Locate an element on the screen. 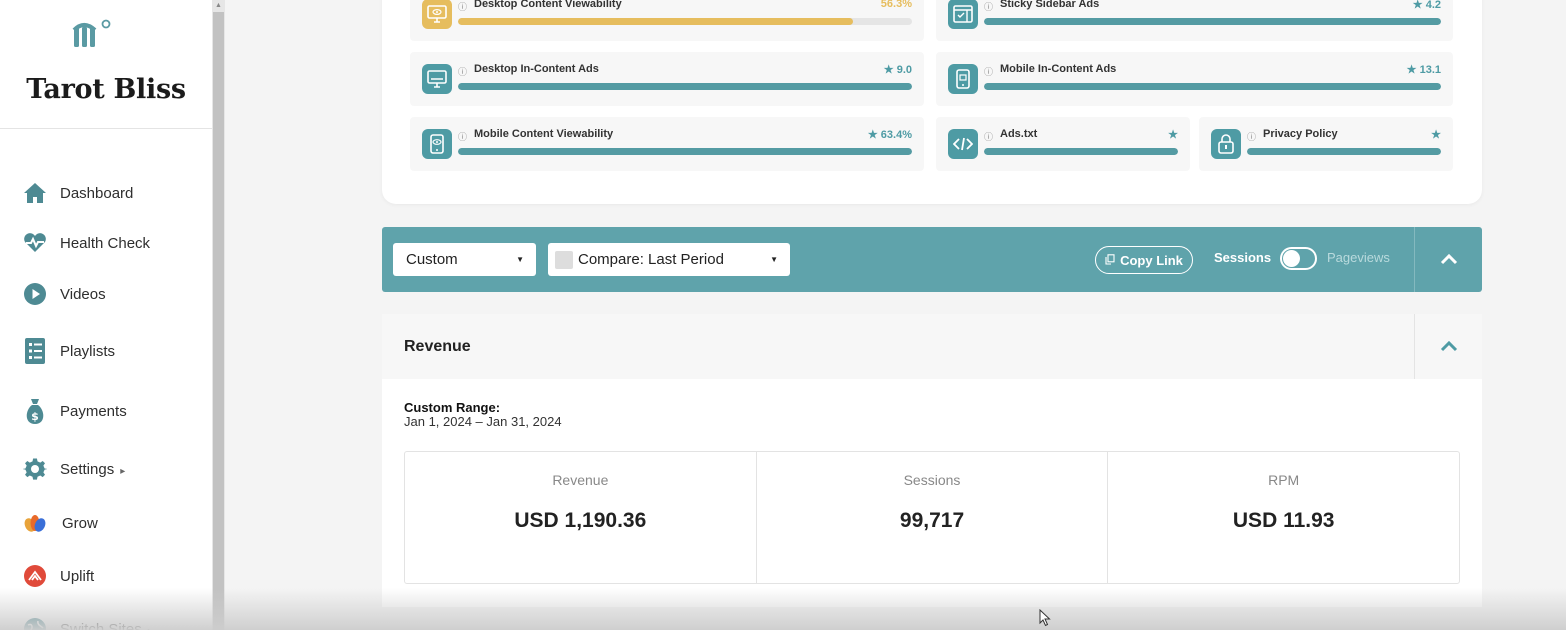  metric-privacy-policy: ⓘ Privacy Policy ★ is located at coordinates (1326, 144).